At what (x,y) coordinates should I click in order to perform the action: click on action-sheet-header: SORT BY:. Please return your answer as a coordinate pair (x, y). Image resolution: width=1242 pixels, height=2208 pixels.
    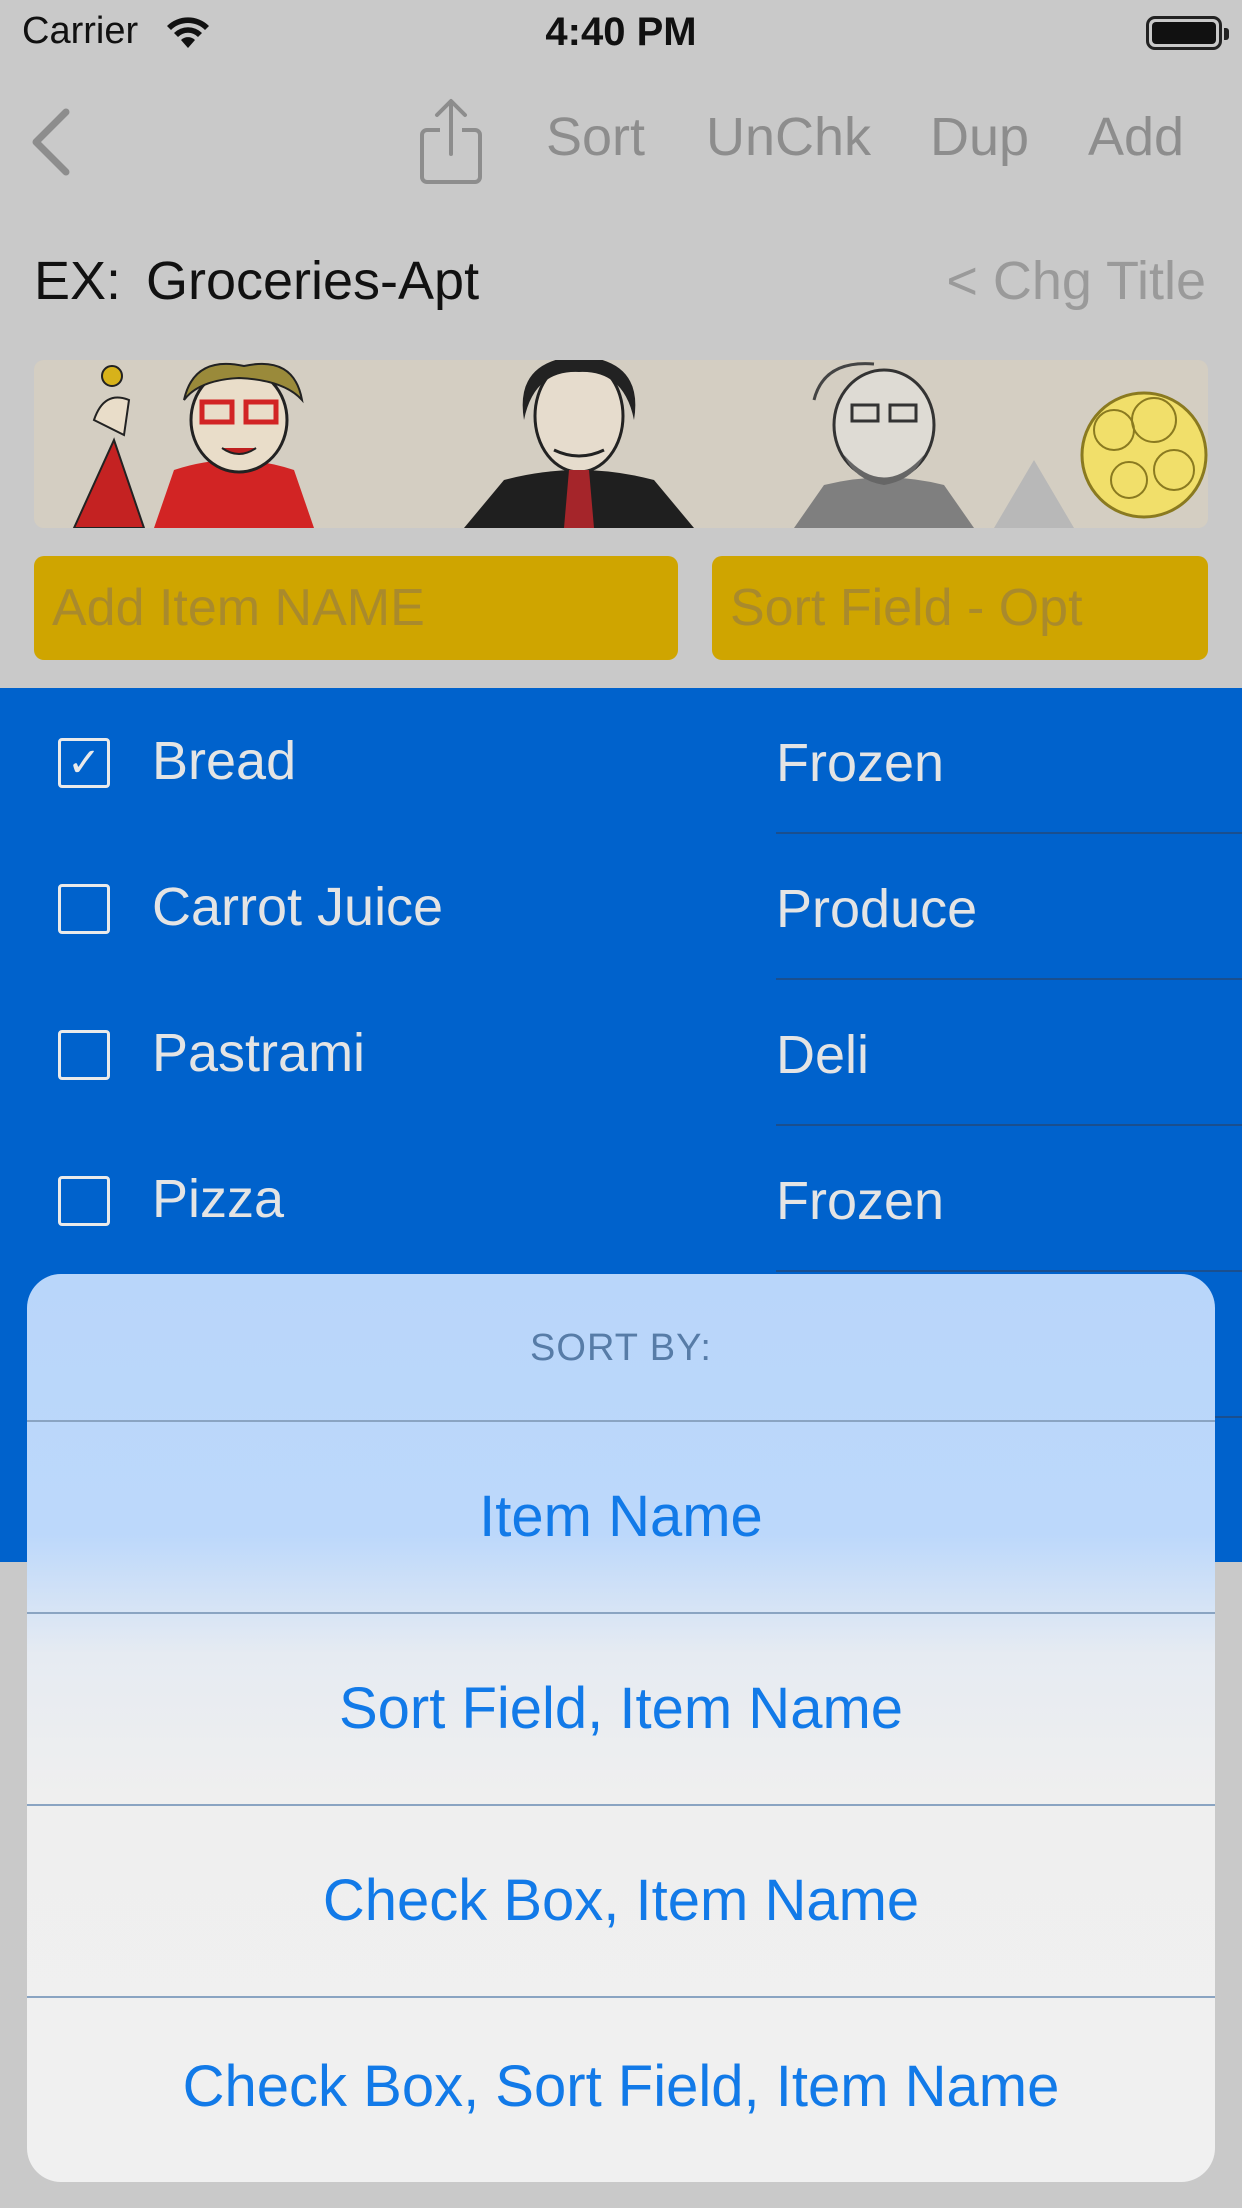
    Looking at the image, I should click on (621, 1348).